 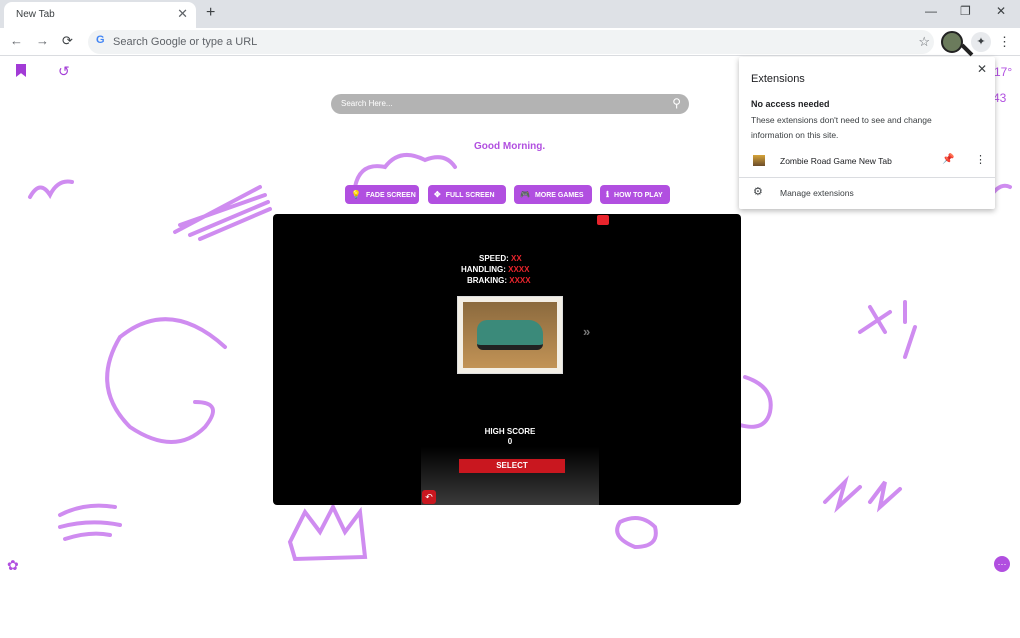 I want to click on how-to-play-label: HOW TO PLAY, so click(x=638, y=195).